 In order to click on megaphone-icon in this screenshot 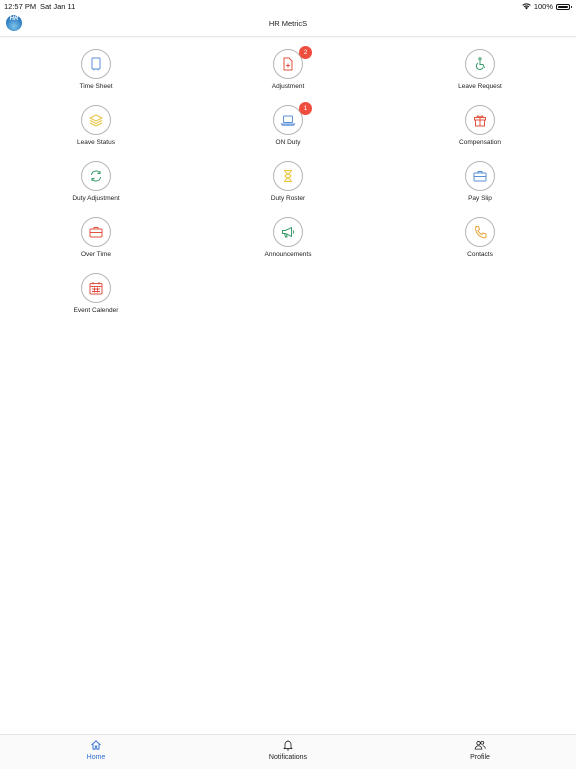, I will do `click(288, 232)`.